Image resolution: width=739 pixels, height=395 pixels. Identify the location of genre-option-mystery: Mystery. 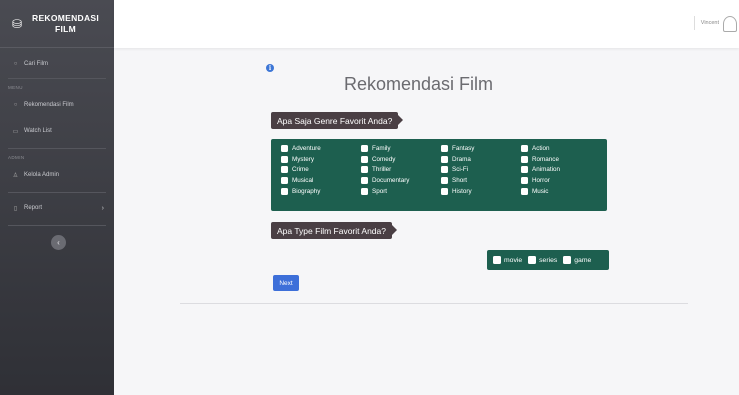
(321, 159).